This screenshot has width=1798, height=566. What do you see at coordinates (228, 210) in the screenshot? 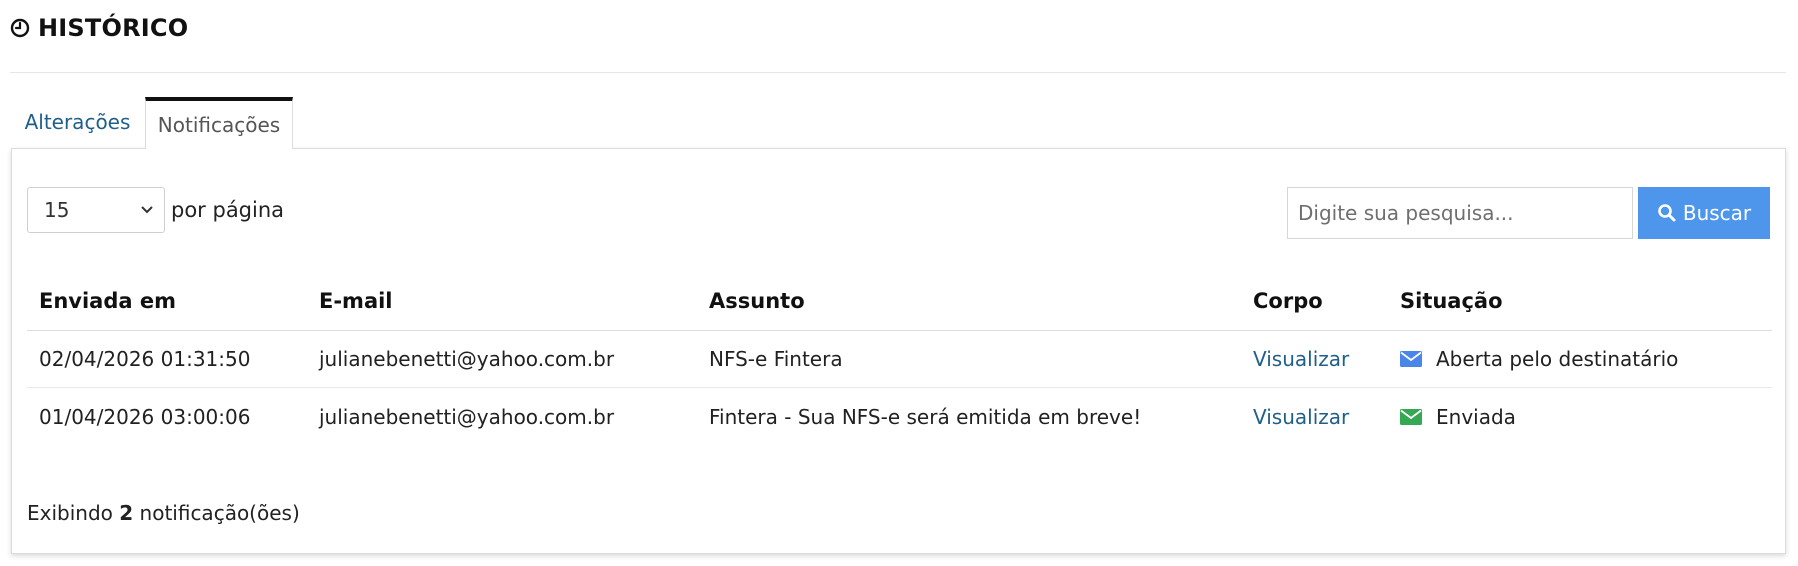
I see `per-page-label: por página` at bounding box center [228, 210].